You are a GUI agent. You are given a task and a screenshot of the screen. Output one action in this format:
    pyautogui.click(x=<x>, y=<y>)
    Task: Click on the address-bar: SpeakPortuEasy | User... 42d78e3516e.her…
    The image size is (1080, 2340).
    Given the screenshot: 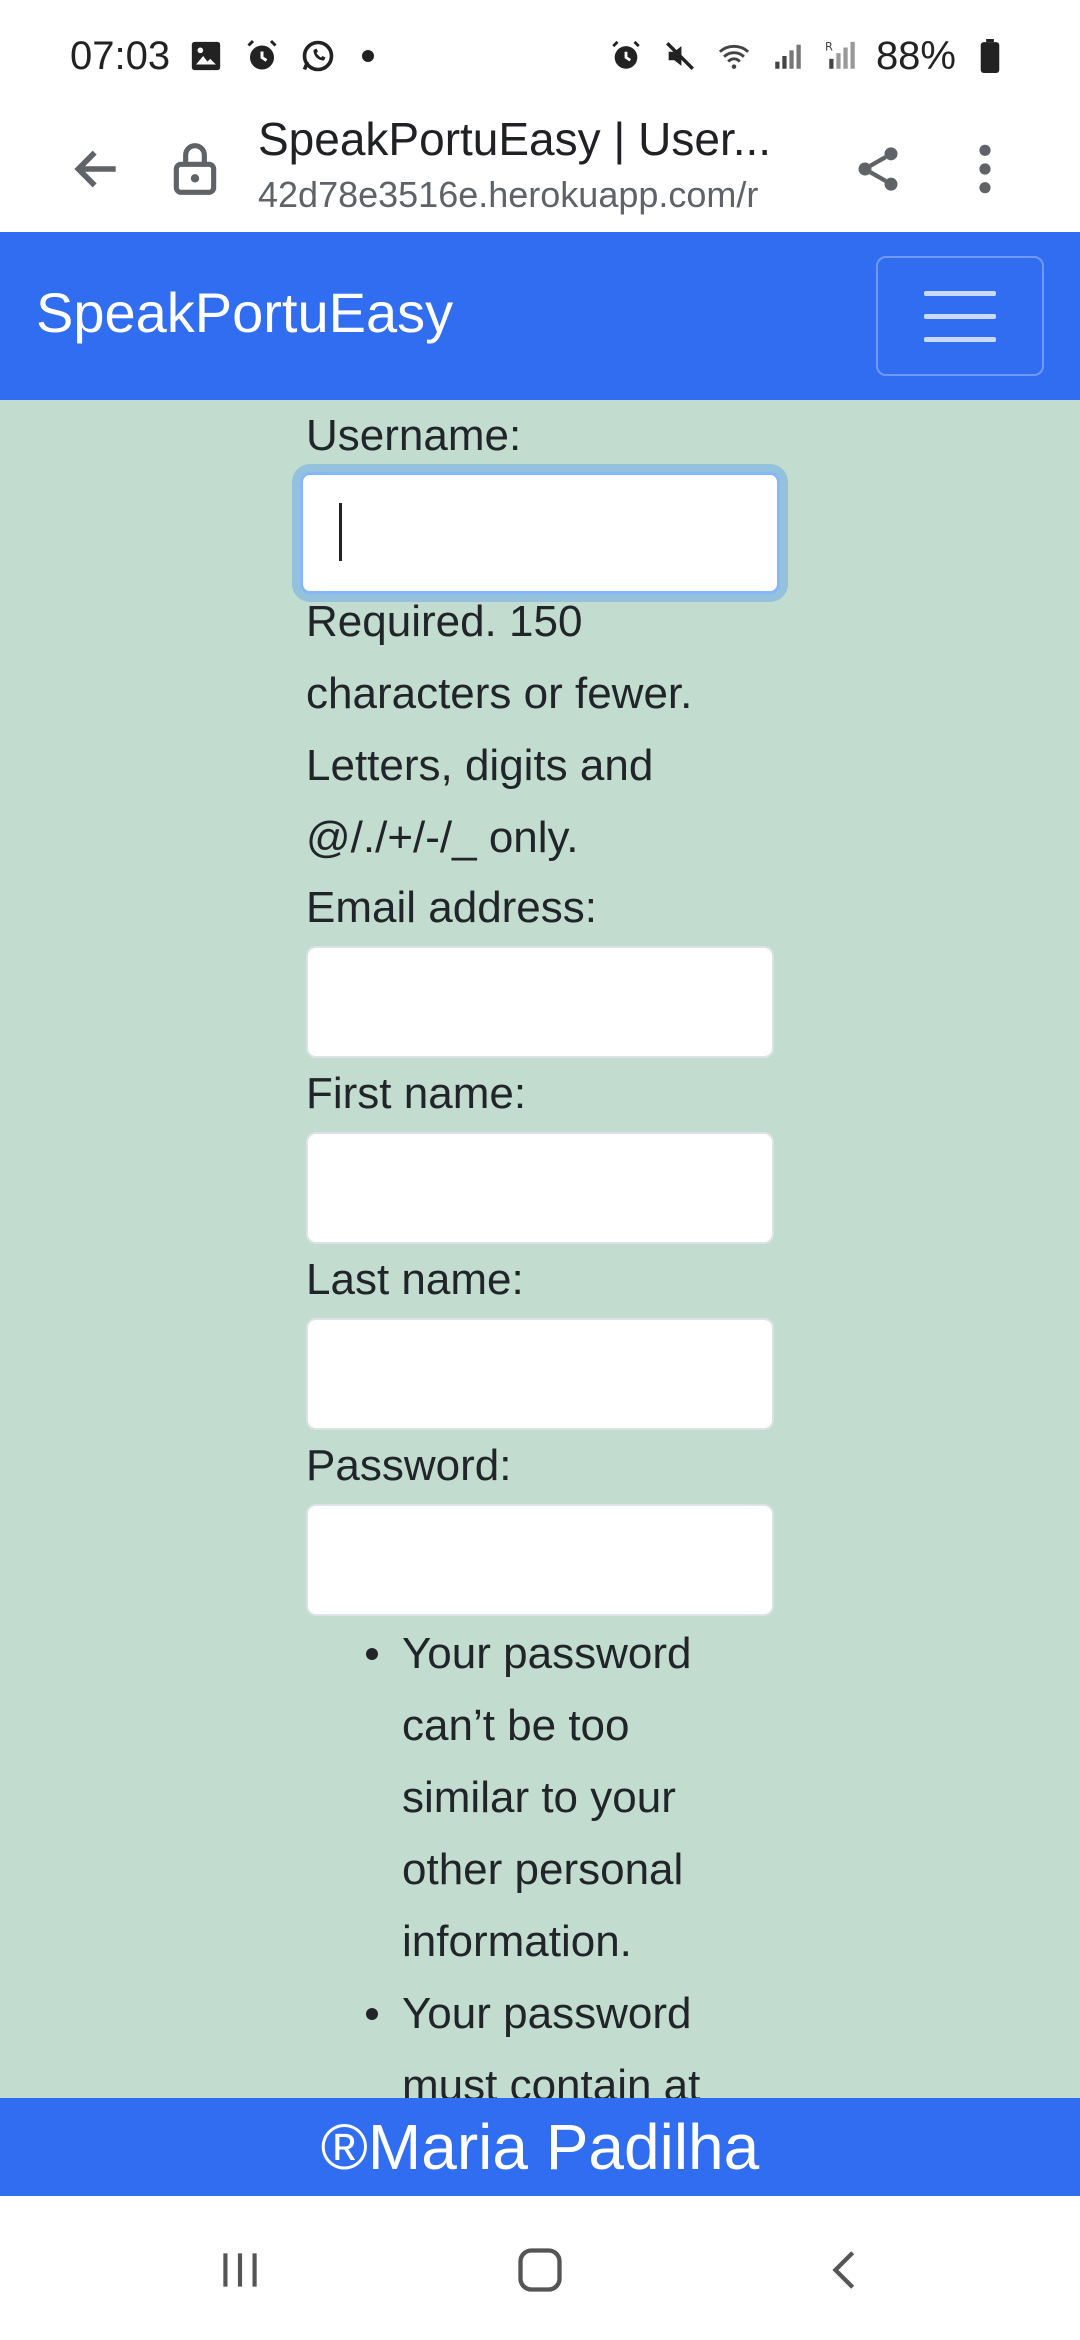 What is the action you would take?
    pyautogui.click(x=533, y=172)
    